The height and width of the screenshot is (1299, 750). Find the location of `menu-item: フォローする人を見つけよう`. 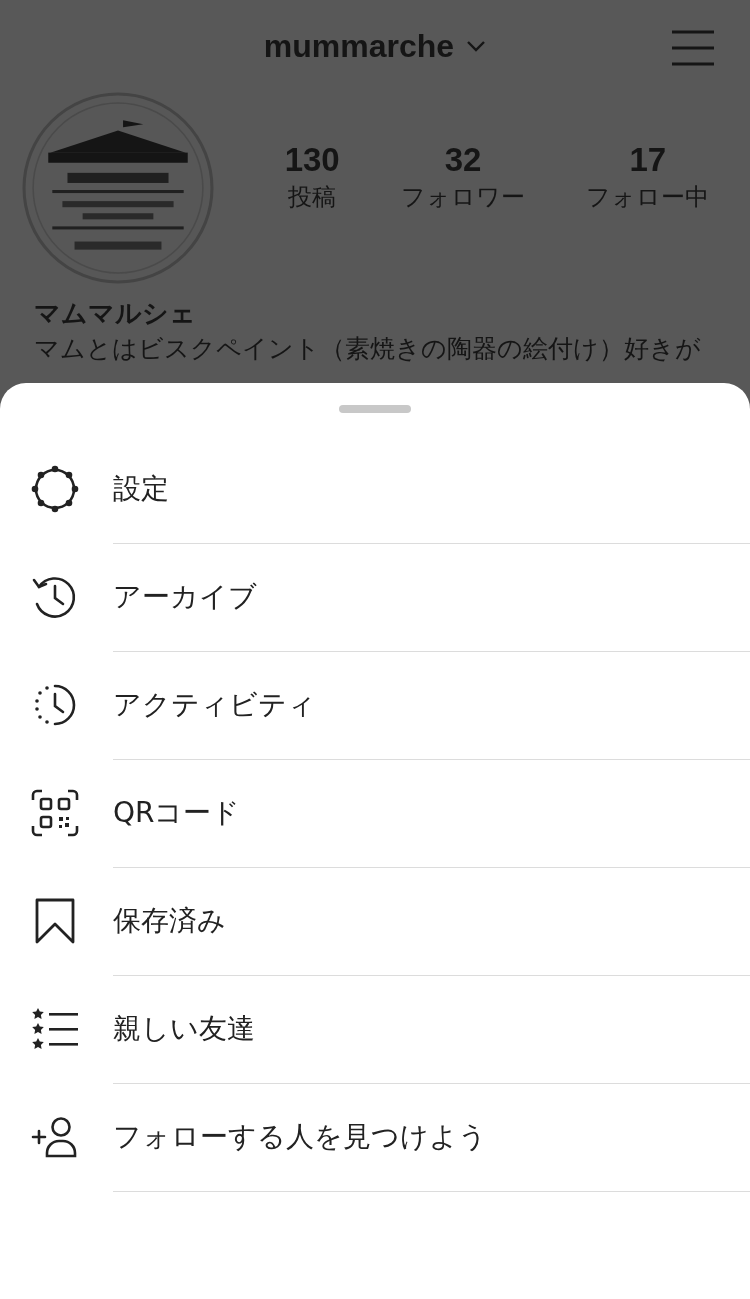

menu-item: フォローする人を見つけよう is located at coordinates (375, 1137).